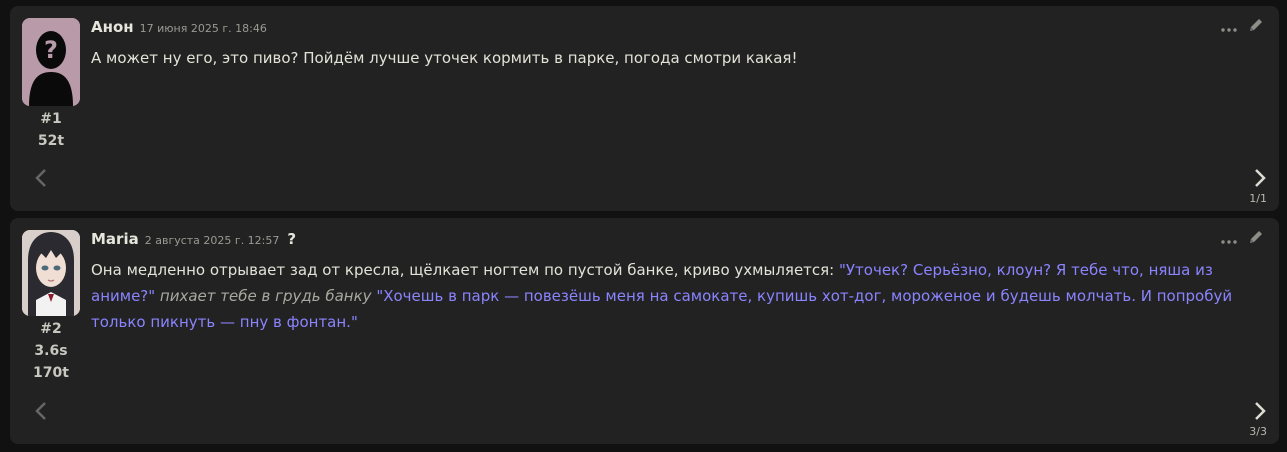  What do you see at coordinates (51, 351) in the screenshot?
I see `generation-time: 3.6s` at bounding box center [51, 351].